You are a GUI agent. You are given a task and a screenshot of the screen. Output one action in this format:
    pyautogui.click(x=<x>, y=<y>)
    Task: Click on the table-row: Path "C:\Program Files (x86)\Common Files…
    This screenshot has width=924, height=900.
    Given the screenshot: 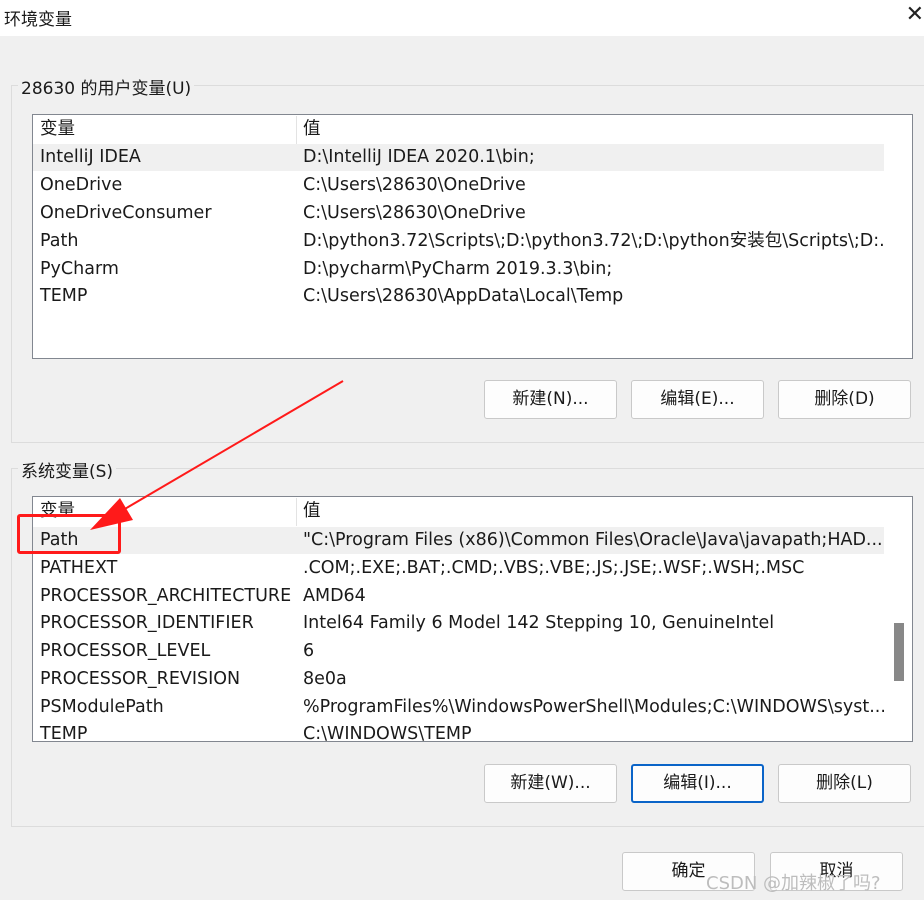 What is the action you would take?
    pyautogui.click(x=459, y=540)
    